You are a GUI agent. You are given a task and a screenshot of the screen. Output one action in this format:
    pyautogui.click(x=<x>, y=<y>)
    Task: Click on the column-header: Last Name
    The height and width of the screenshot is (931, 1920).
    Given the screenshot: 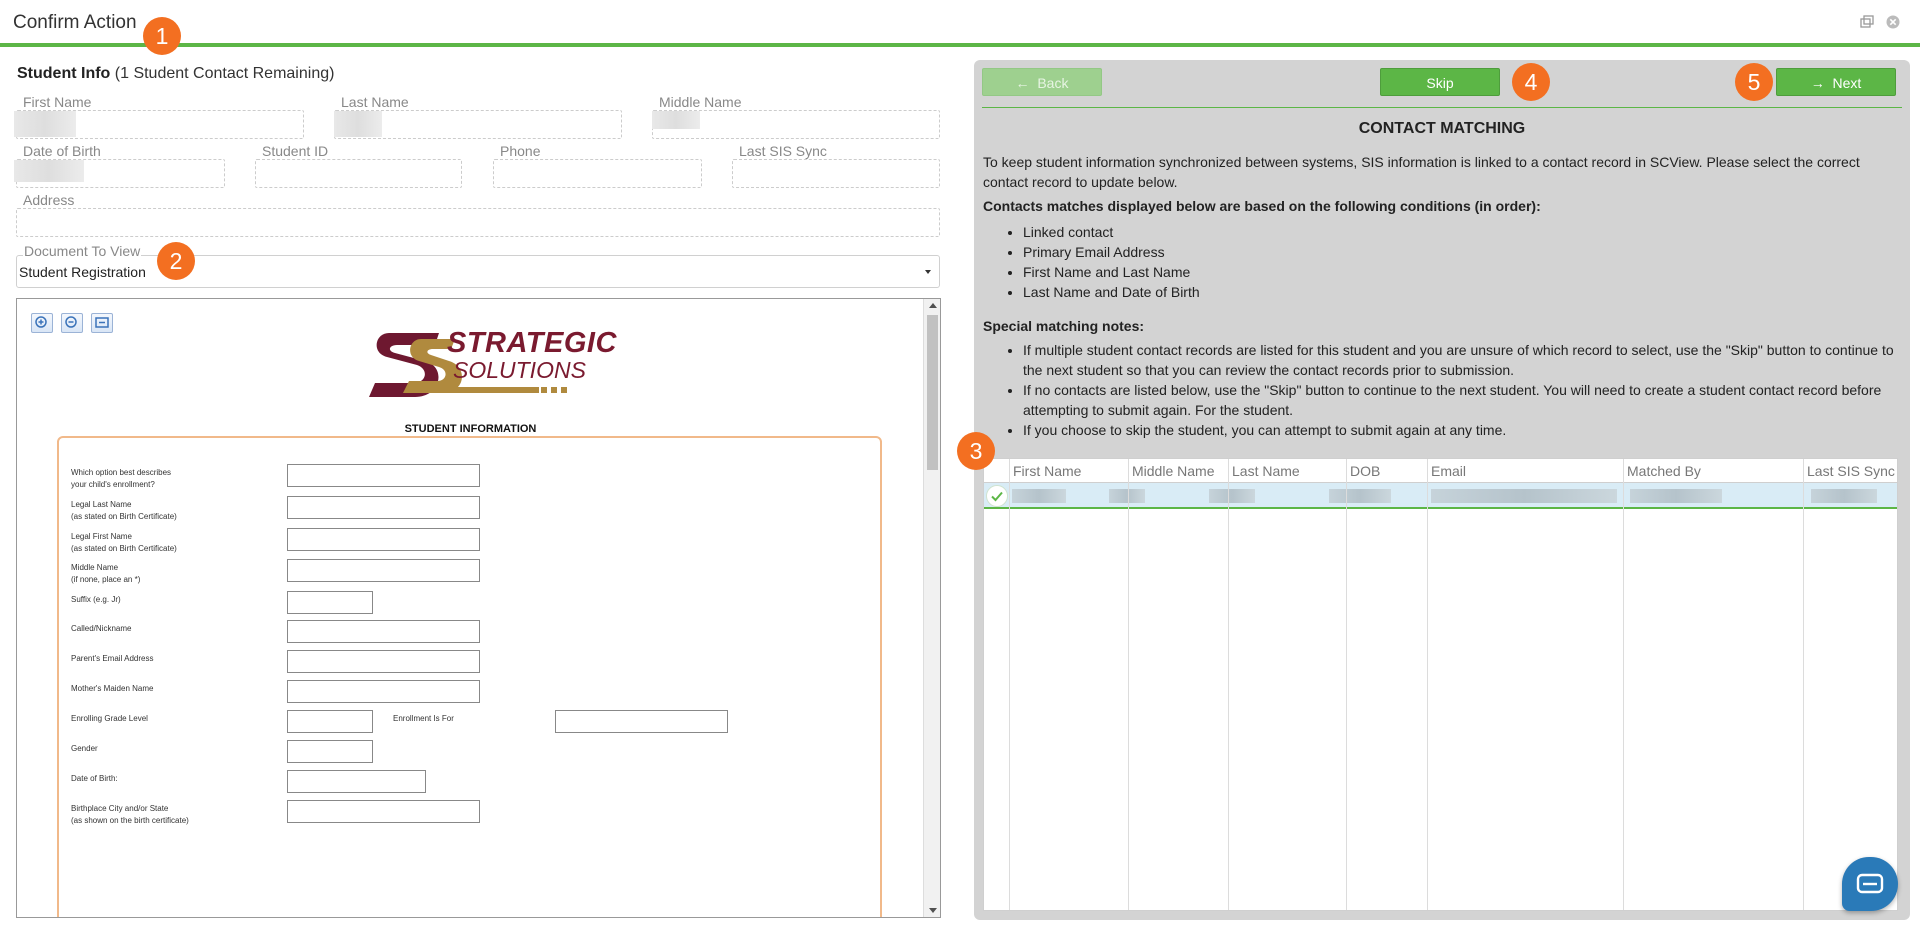 What is the action you would take?
    pyautogui.click(x=1287, y=471)
    